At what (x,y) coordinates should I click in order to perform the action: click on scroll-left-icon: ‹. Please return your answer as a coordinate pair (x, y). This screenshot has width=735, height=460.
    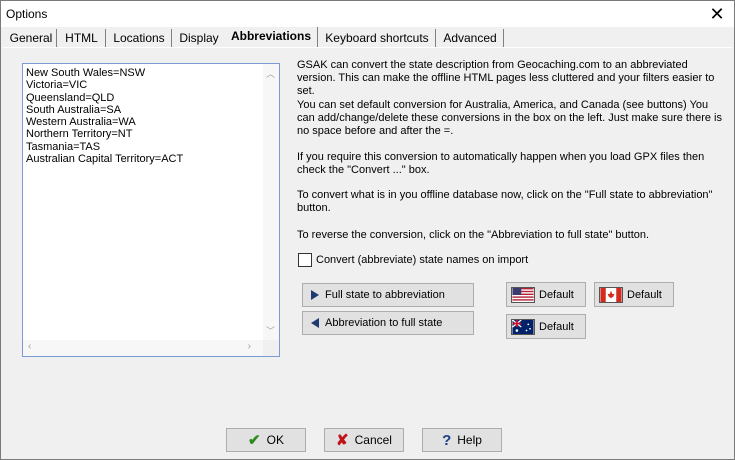
    Looking at the image, I should click on (29, 346).